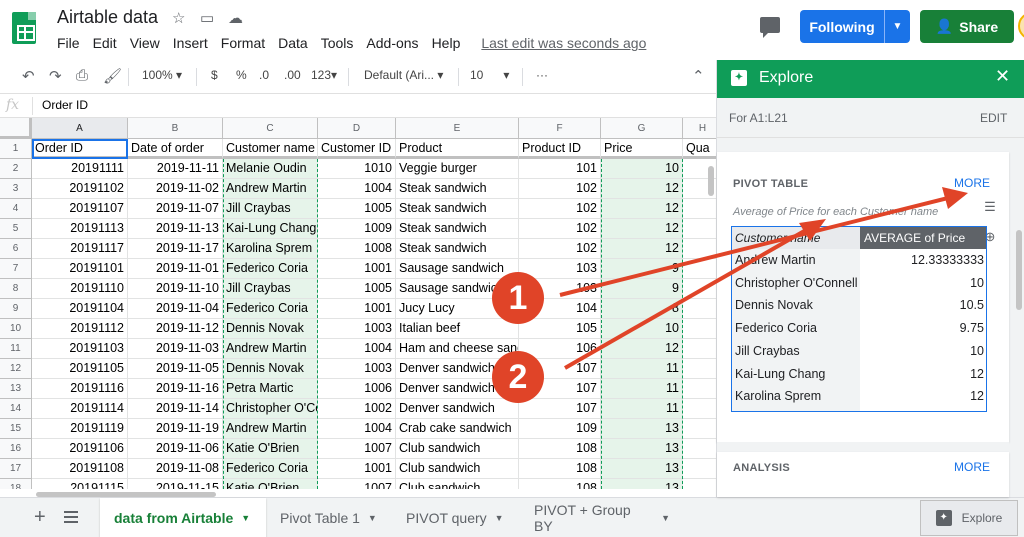 The image size is (1024, 537). Describe the element at coordinates (80, 169) in the screenshot. I see `table-cell: 20191111` at that location.